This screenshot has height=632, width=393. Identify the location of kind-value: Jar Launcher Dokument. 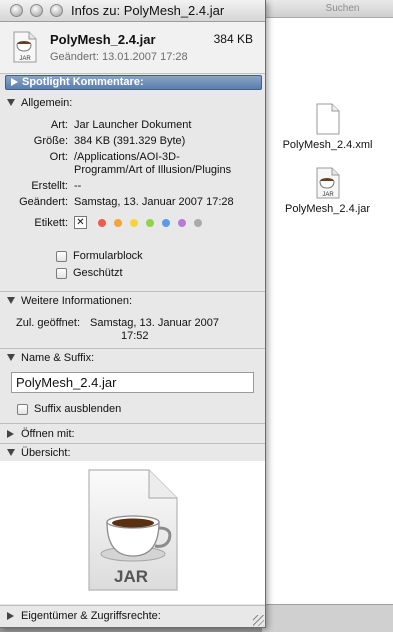
(133, 125).